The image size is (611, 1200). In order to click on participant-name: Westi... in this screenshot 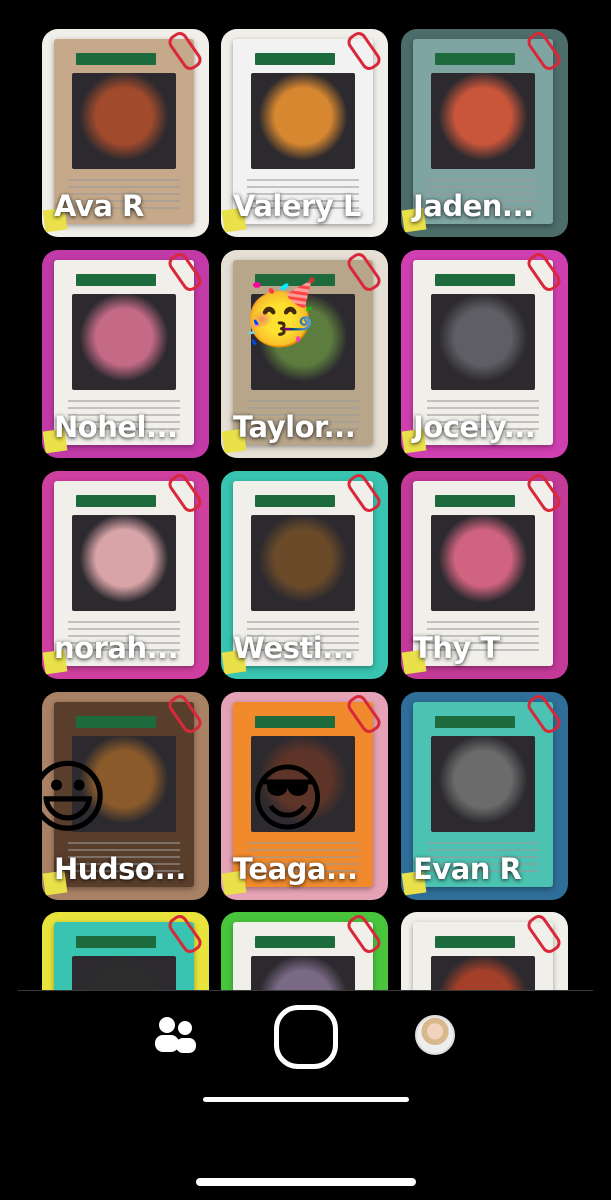, I will do `click(293, 648)`.